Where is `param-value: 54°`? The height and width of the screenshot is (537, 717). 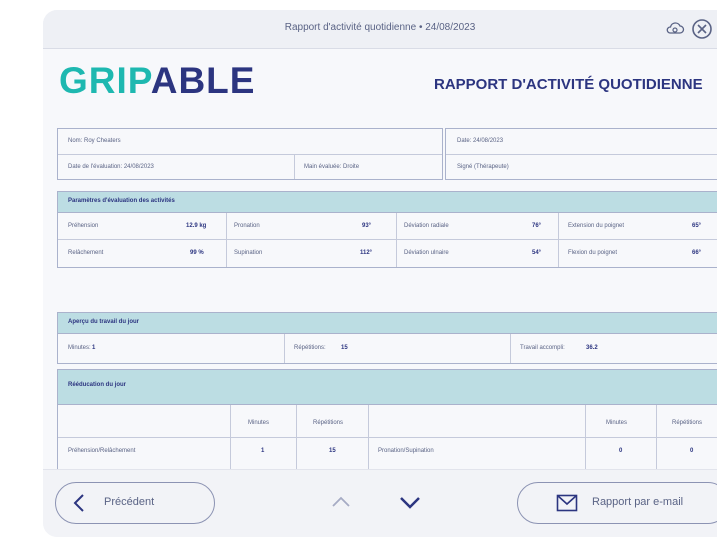
param-value: 54° is located at coordinates (537, 253).